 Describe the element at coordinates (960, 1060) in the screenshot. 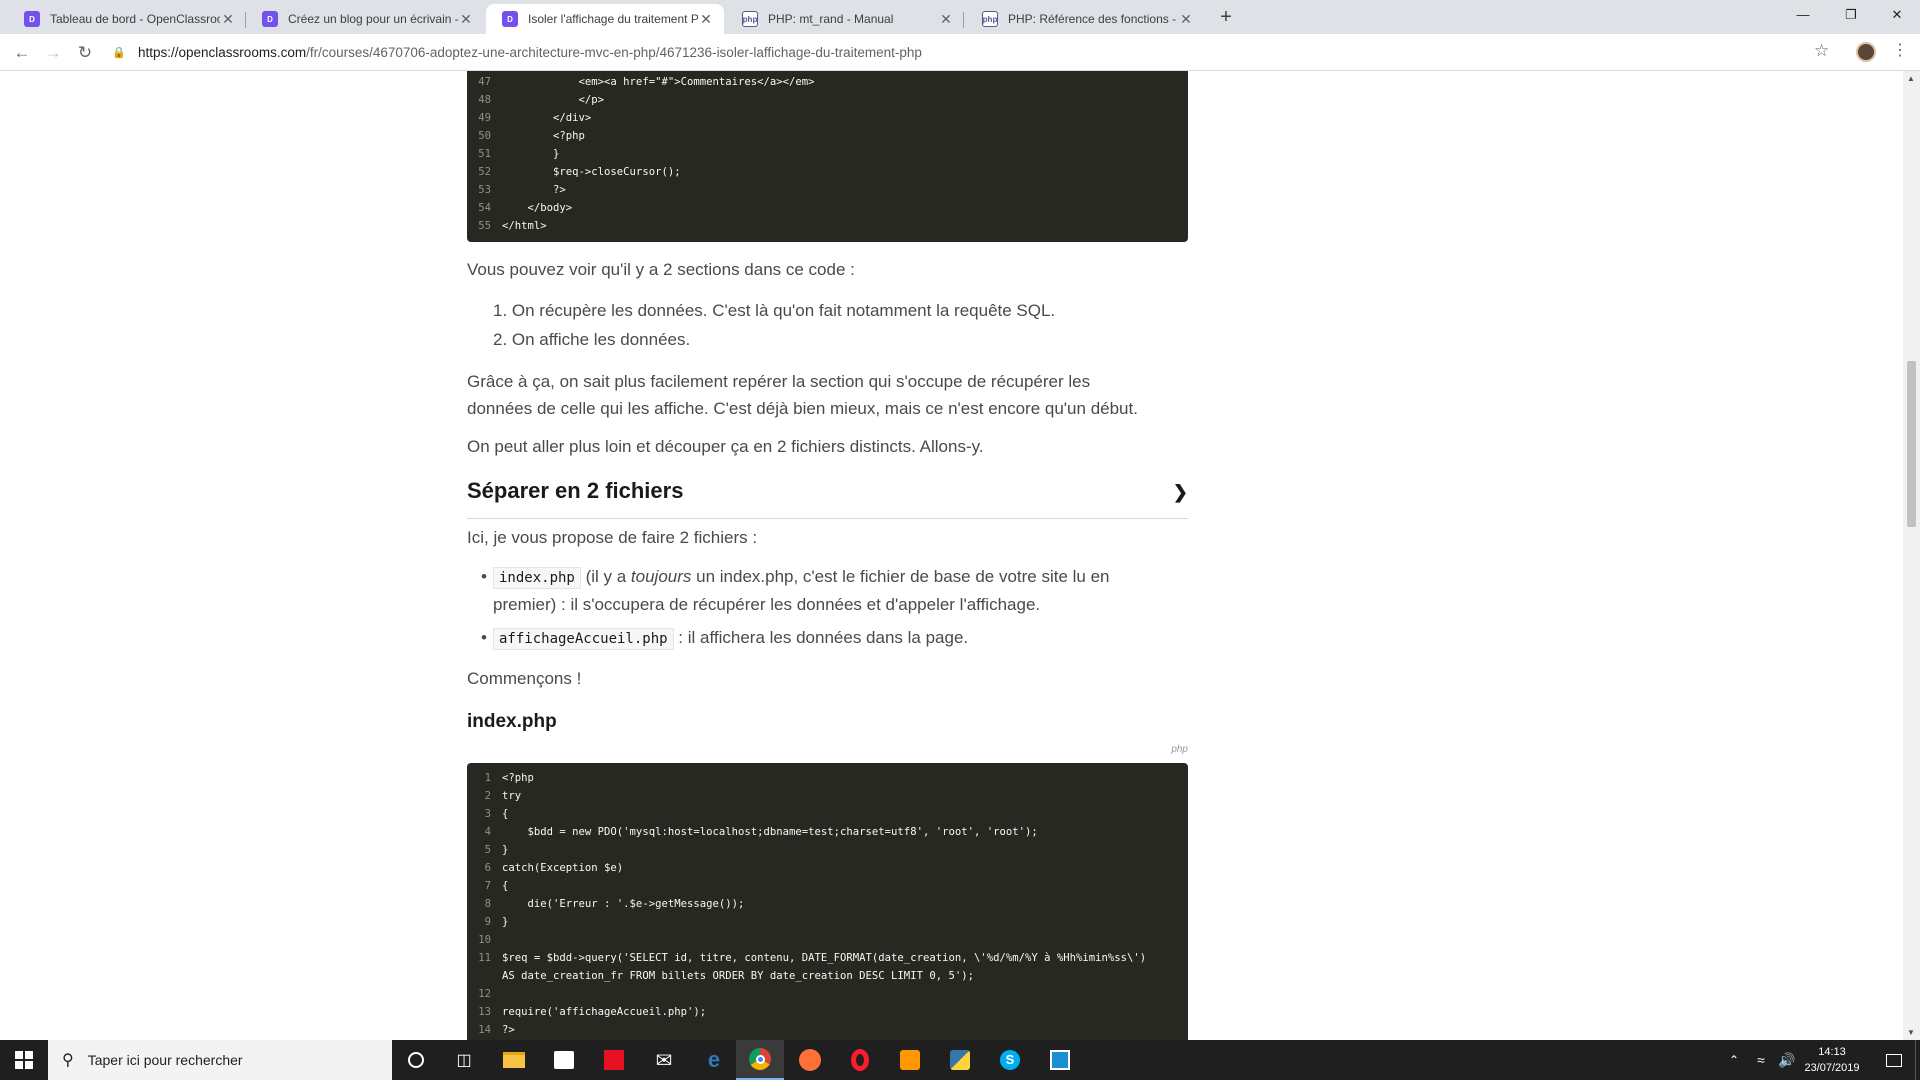

I see `python-icon` at that location.